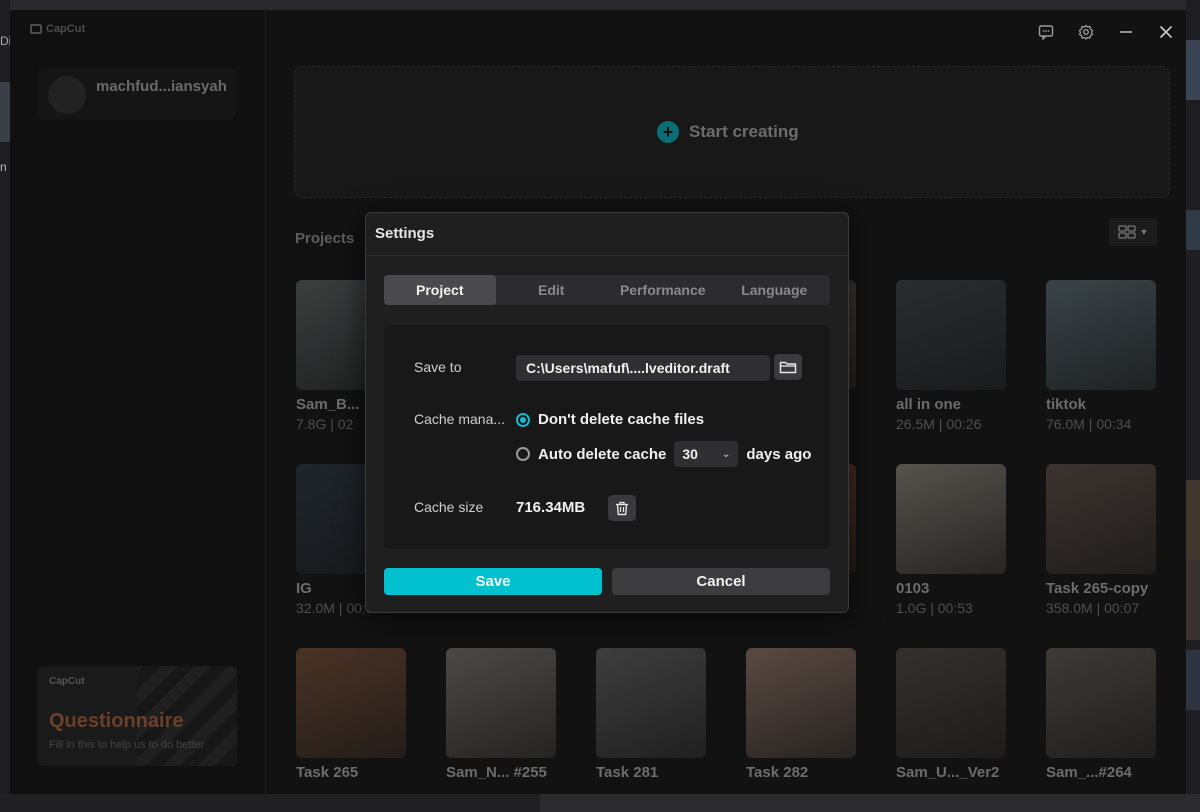  I want to click on projects-heading: Projects, so click(325, 238).